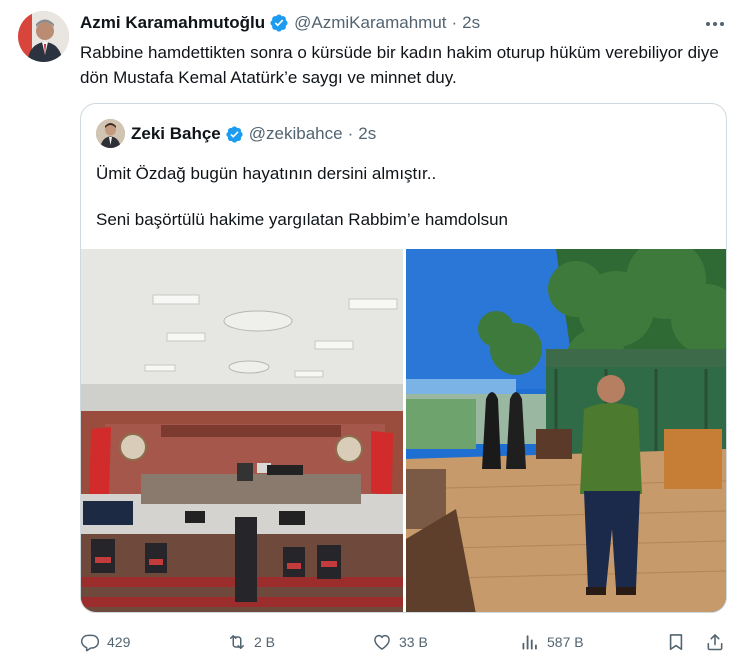 The height and width of the screenshot is (661, 752). What do you see at coordinates (237, 642) in the screenshot?
I see `repost-icon` at bounding box center [237, 642].